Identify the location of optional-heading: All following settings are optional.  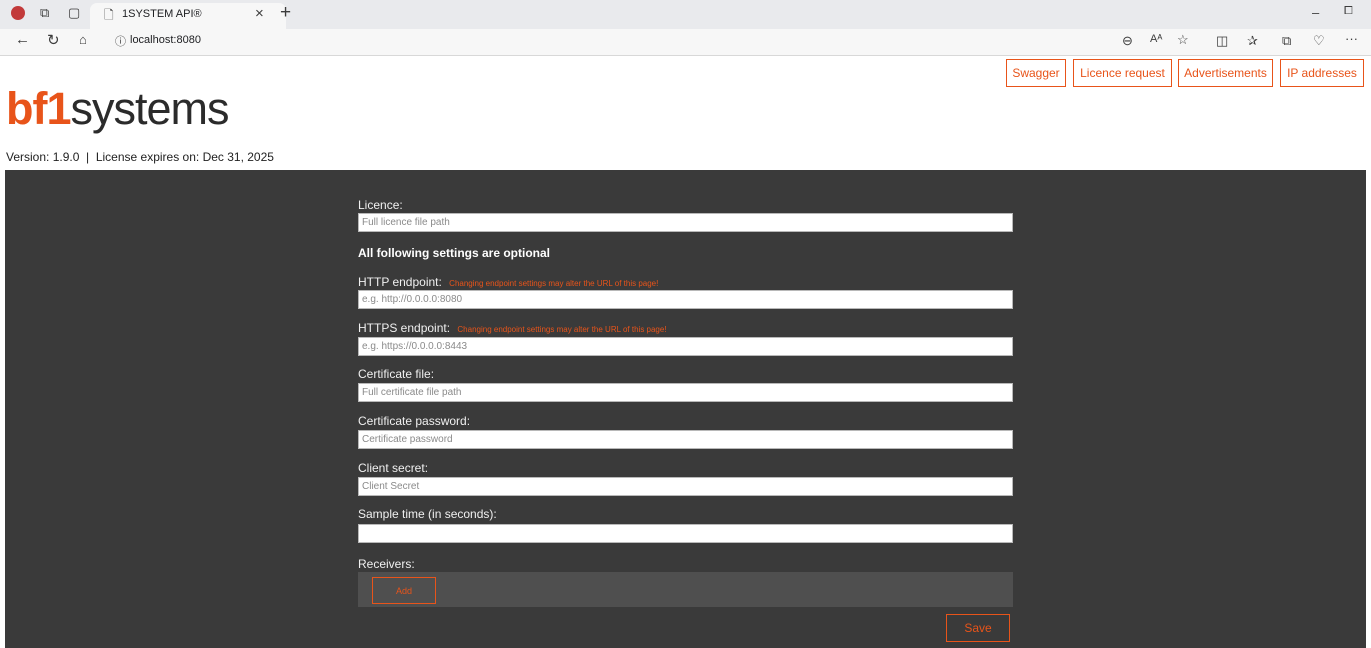
(454, 253).